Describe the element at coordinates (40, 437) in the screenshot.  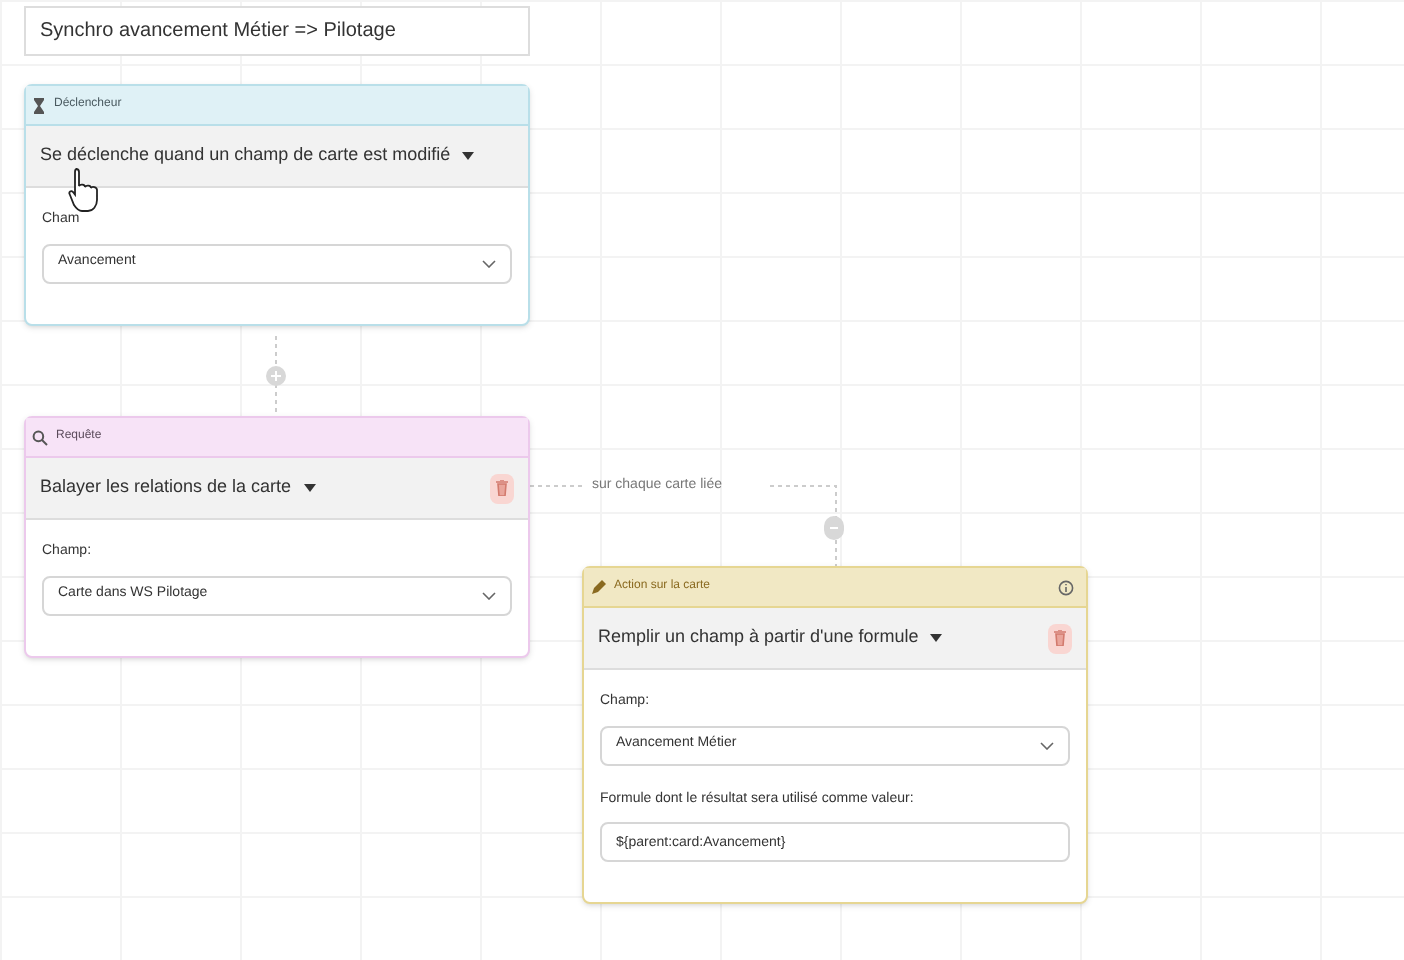
I see `search-icon` at that location.